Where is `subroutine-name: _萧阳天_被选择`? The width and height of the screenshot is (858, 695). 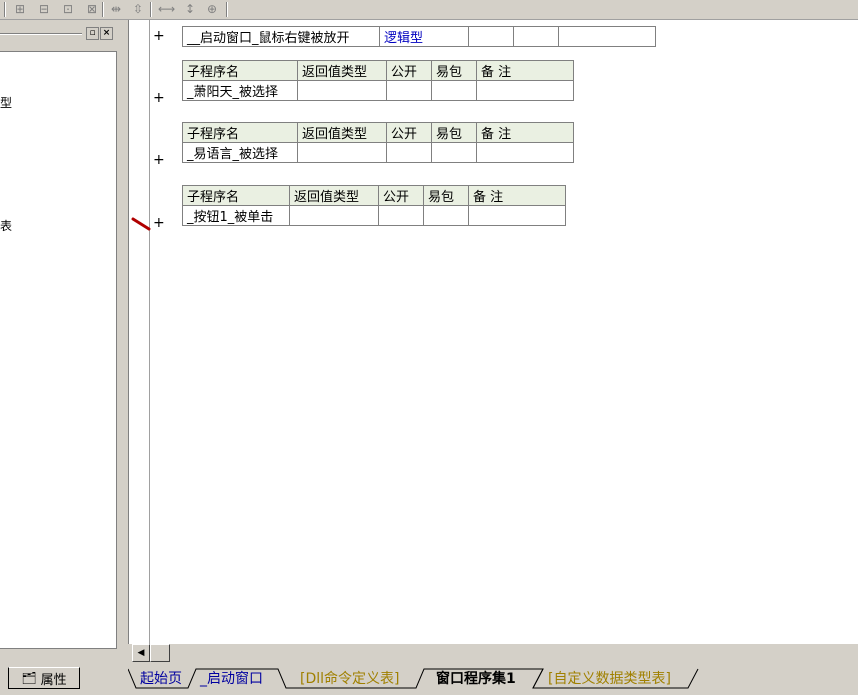
subroutine-name: _萧阳天_被选择 is located at coordinates (240, 90).